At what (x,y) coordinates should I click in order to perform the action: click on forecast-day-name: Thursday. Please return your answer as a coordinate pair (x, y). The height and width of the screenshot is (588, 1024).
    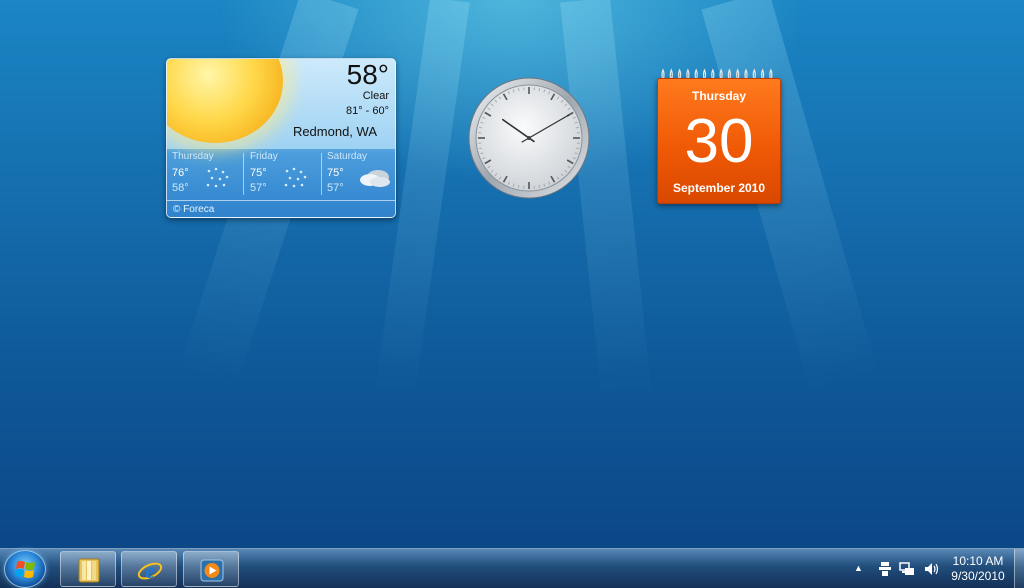
    Looking at the image, I should click on (193, 156).